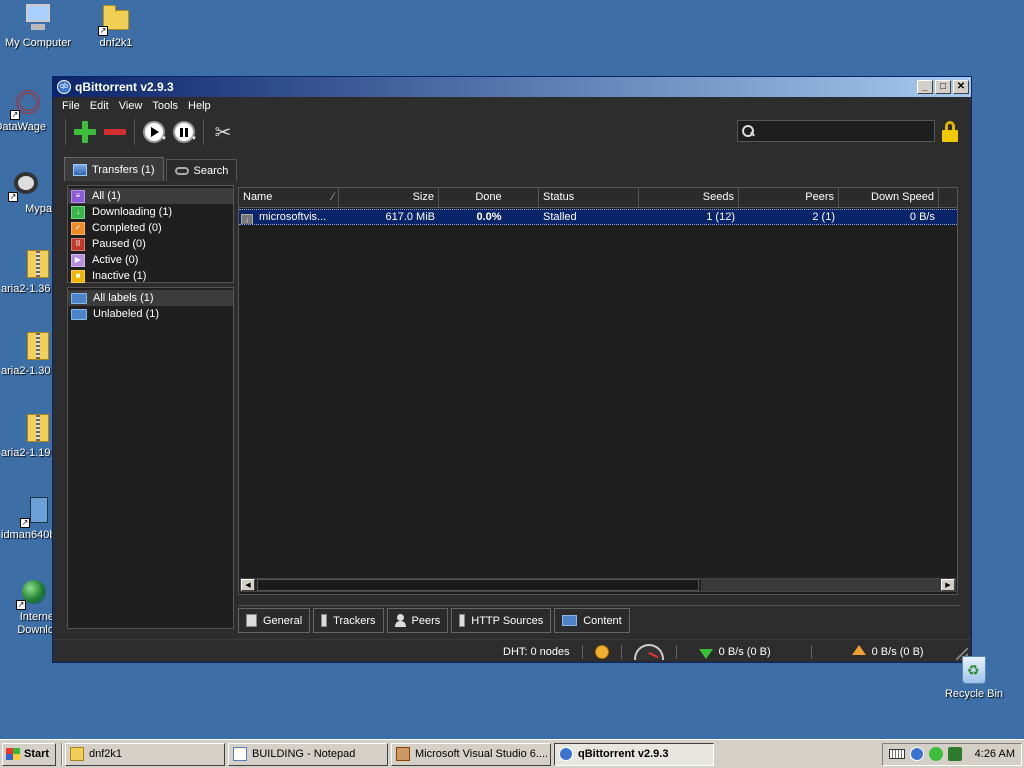  What do you see at coordinates (821, 585) in the screenshot?
I see `scrollbar-track` at bounding box center [821, 585].